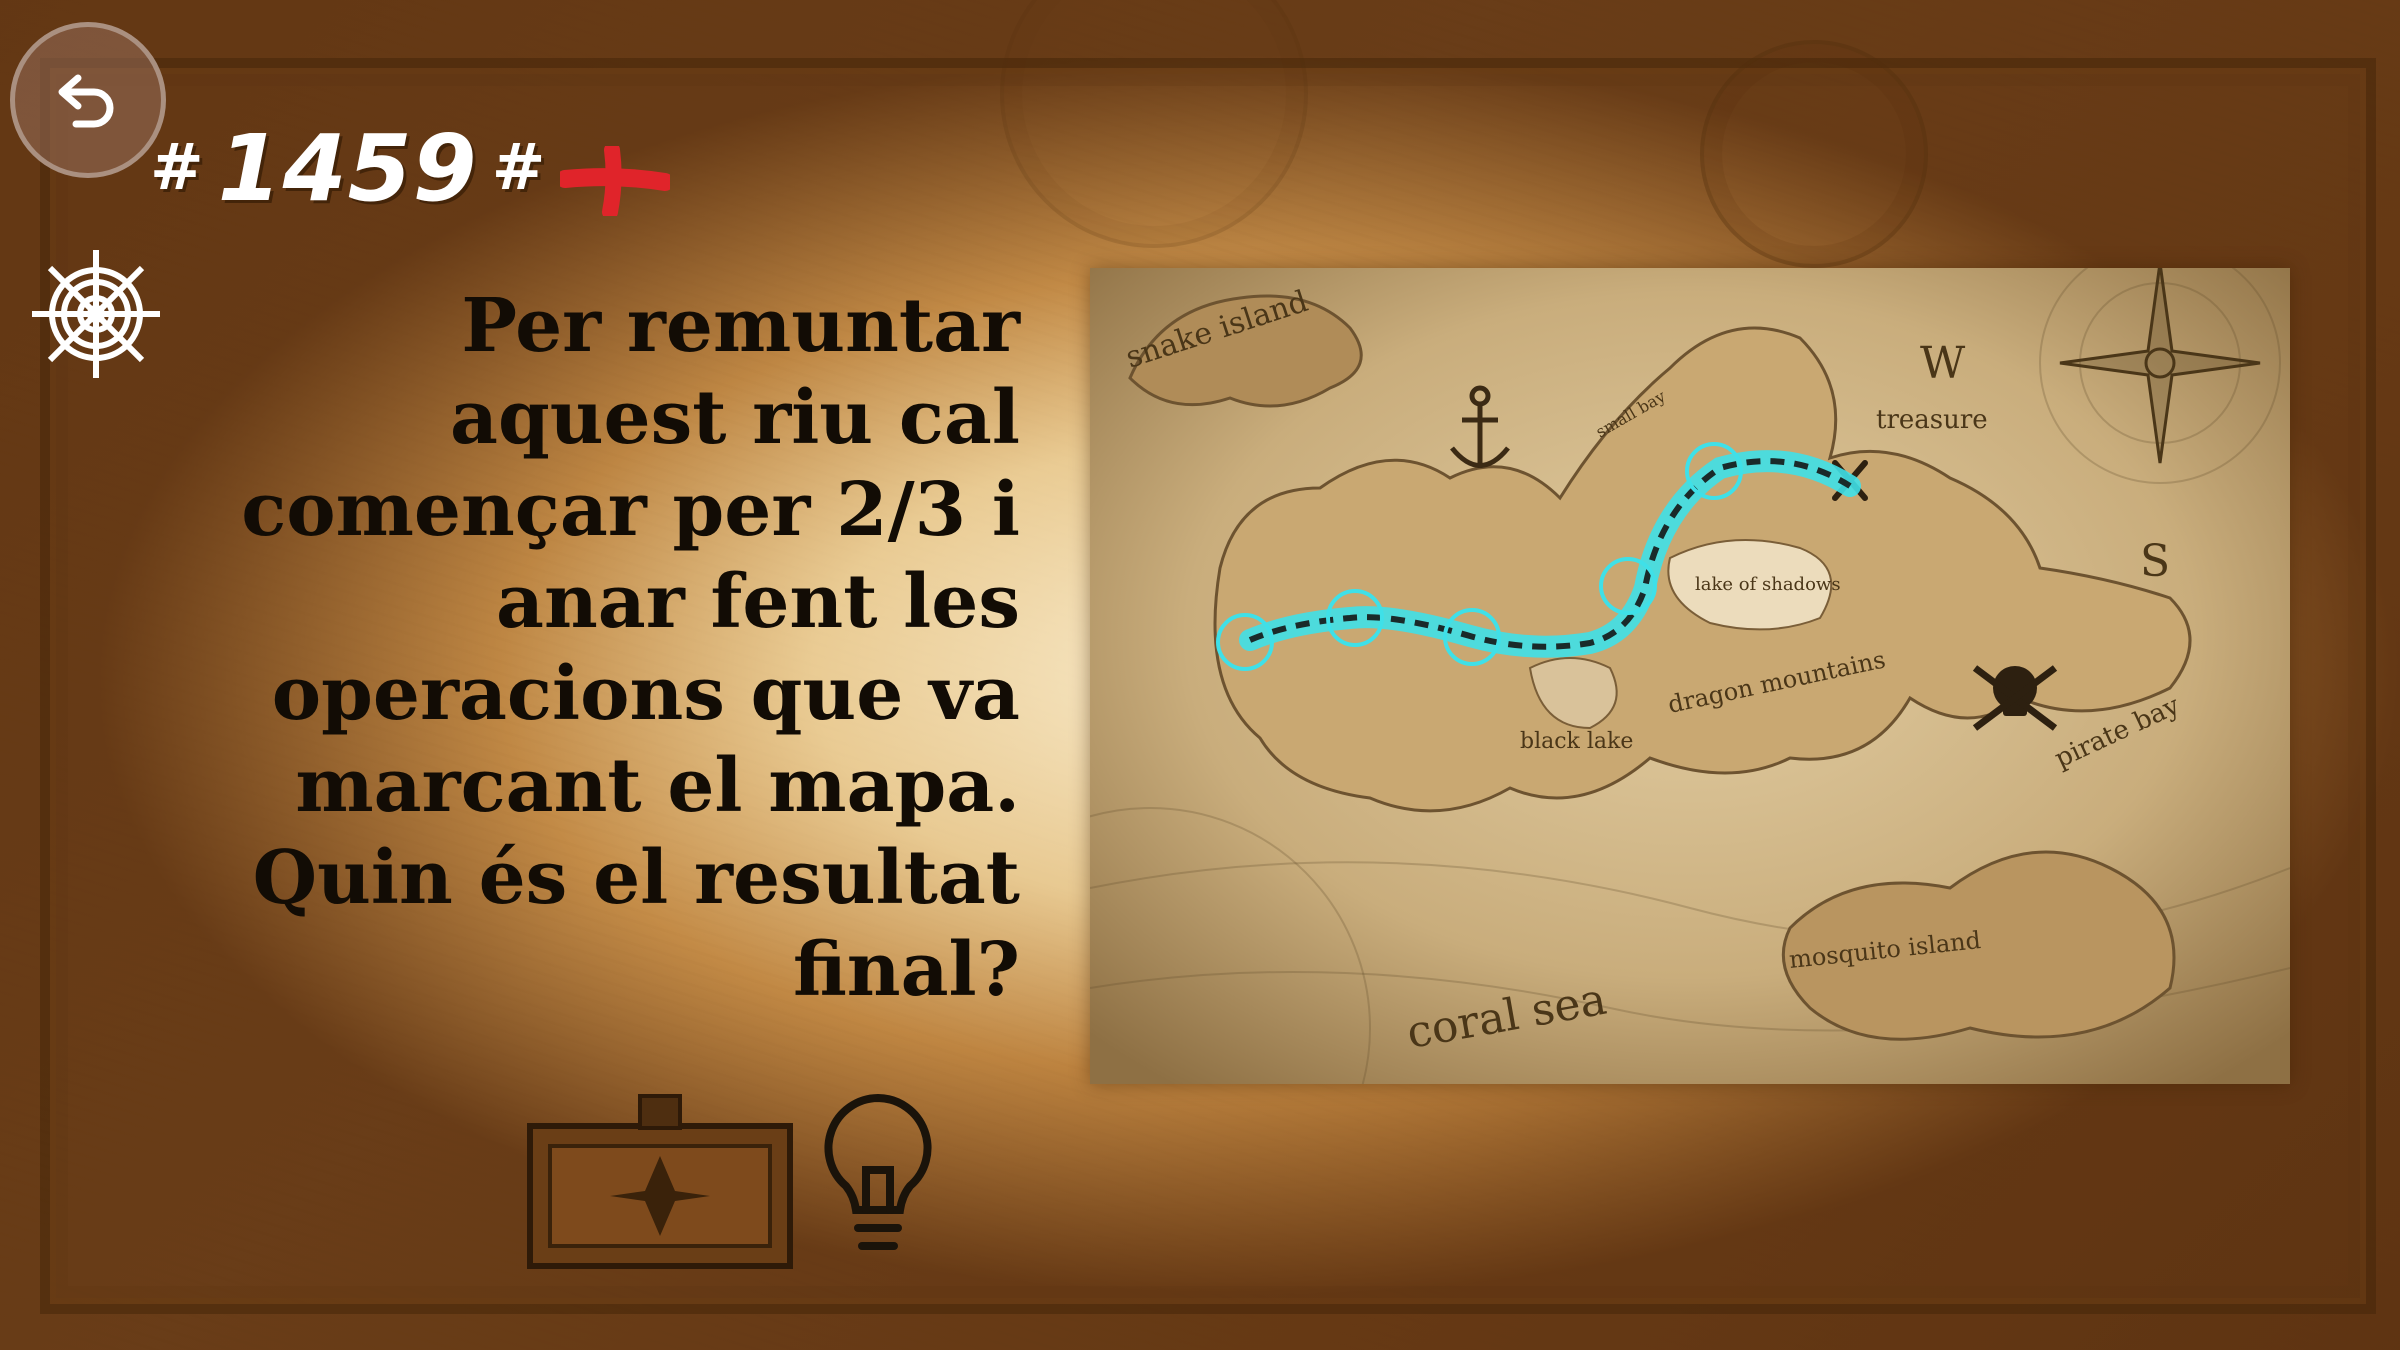  I want to click on lightbulb-icon, so click(878, 1175).